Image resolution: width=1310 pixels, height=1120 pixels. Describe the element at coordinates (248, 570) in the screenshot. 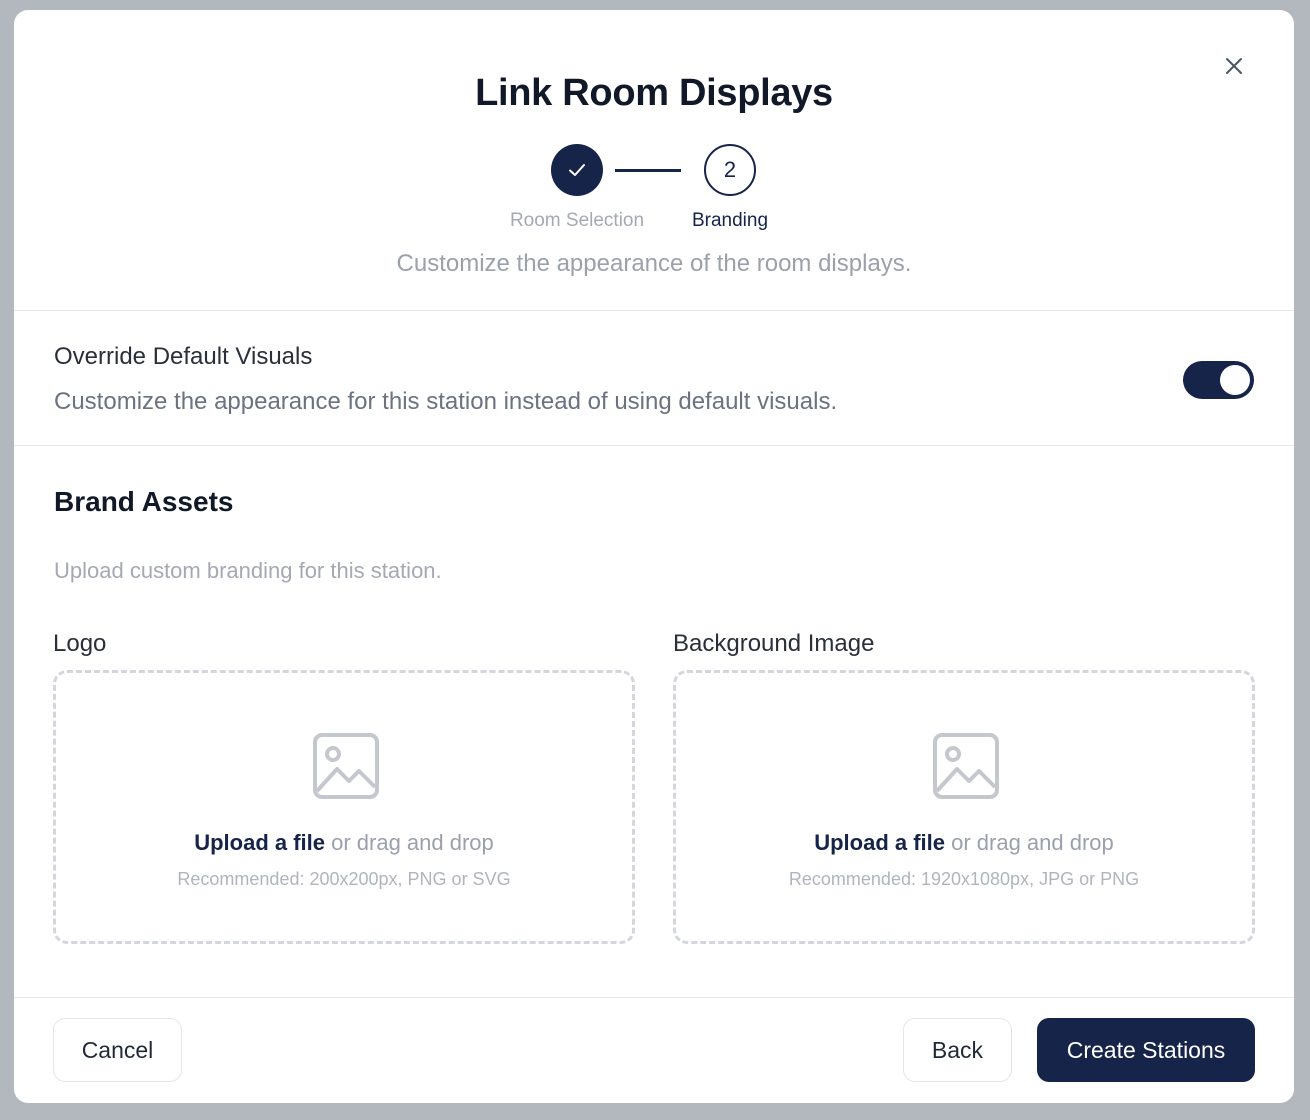

I see `brand-assets-description: Upload custom branding for this station.` at that location.